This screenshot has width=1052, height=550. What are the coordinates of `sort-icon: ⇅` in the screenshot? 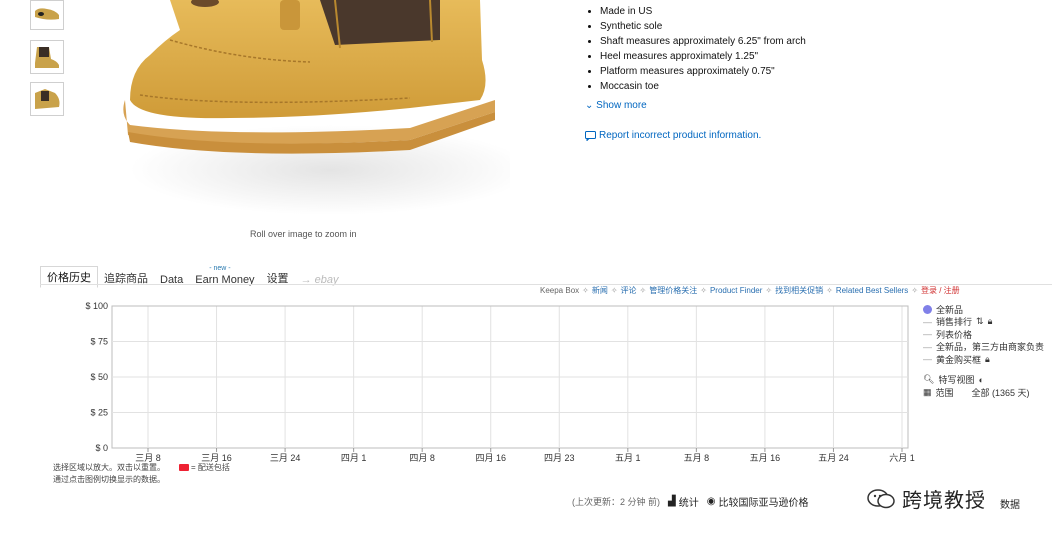 It's located at (980, 321).